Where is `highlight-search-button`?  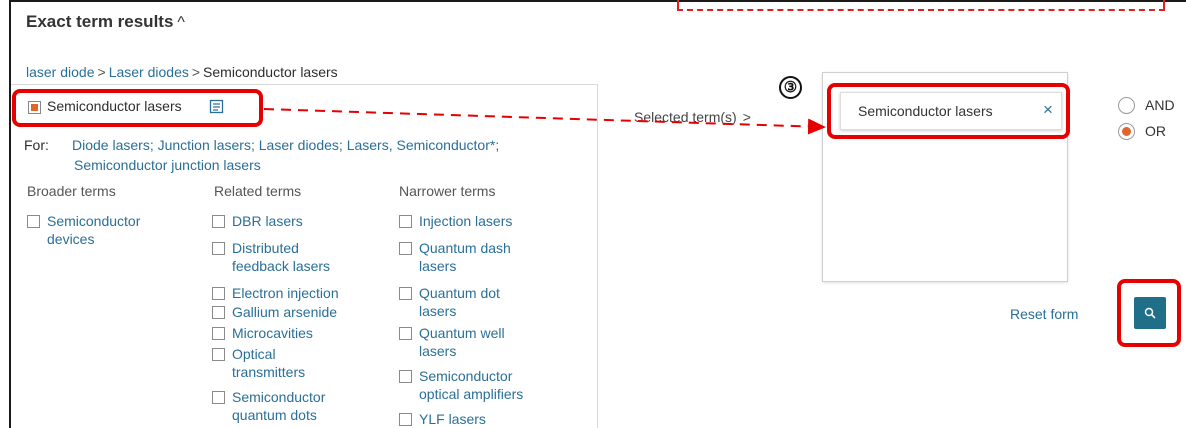
highlight-search-button is located at coordinates (1149, 313).